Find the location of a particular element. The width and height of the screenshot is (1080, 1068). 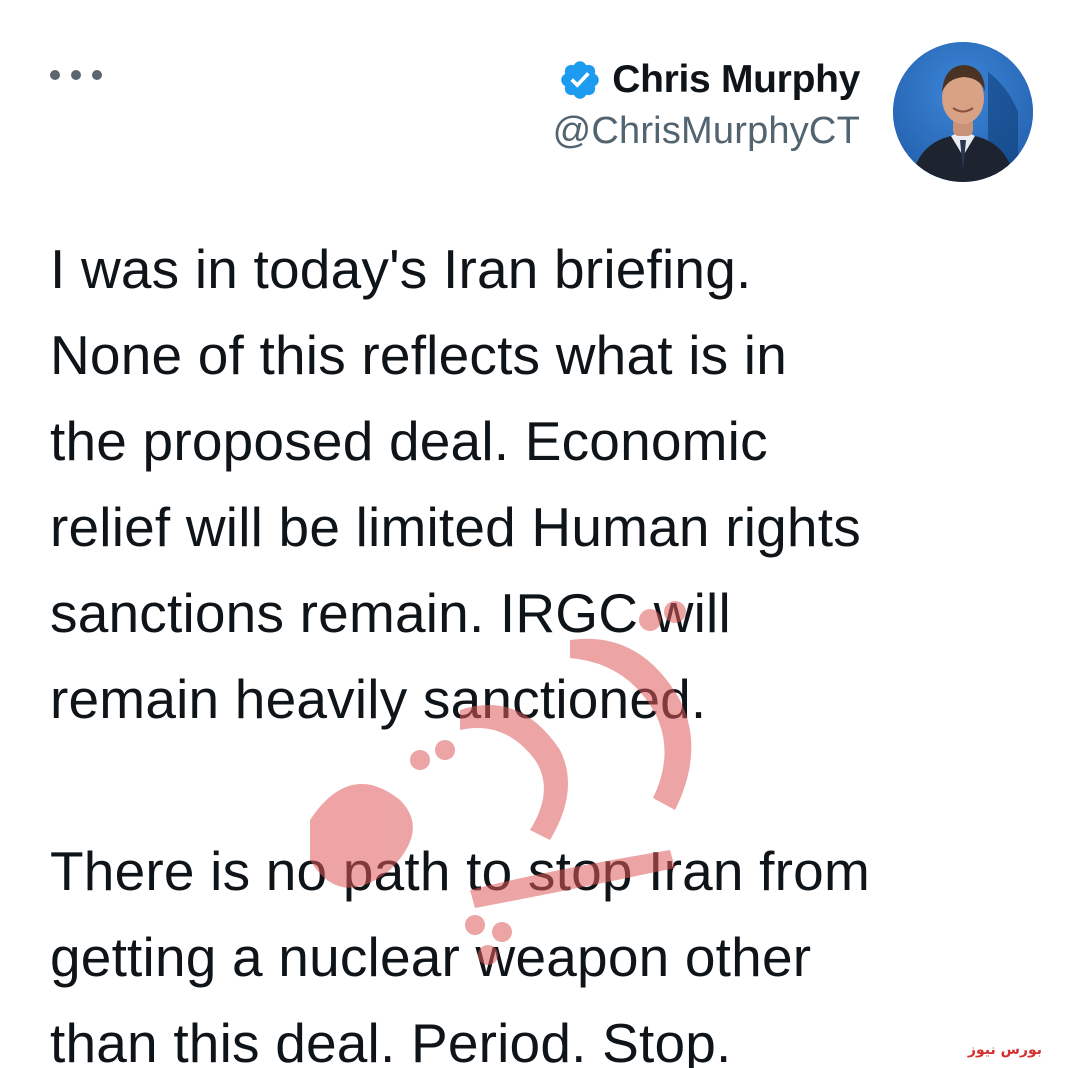

corner-watermark: بورس نیوز is located at coordinates (1004, 1050).